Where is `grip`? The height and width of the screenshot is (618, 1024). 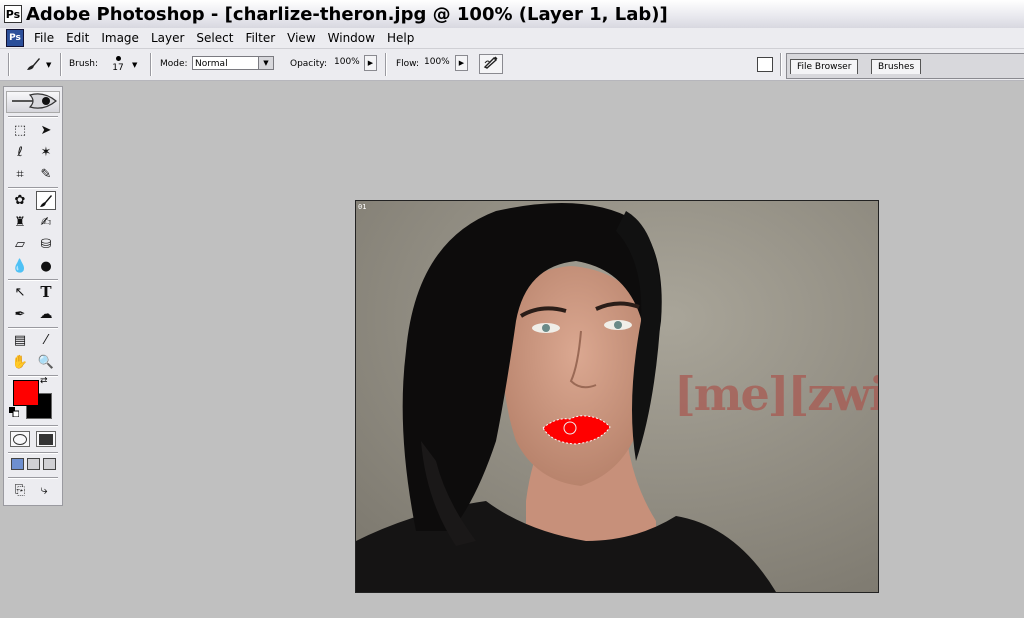 grip is located at coordinates (9, 64).